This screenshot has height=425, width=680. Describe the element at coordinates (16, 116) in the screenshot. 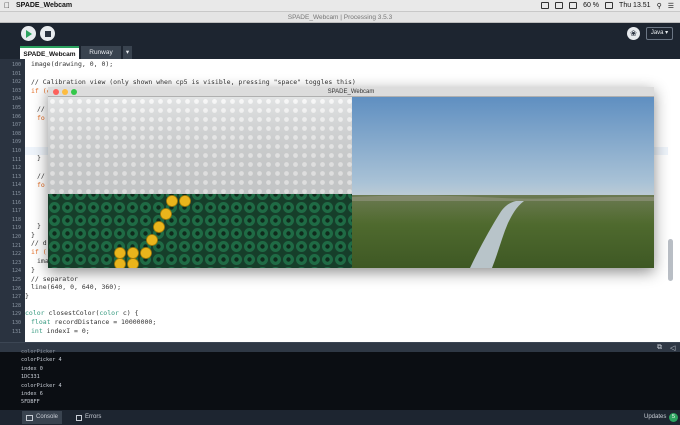

I see `line-number: 106` at that location.